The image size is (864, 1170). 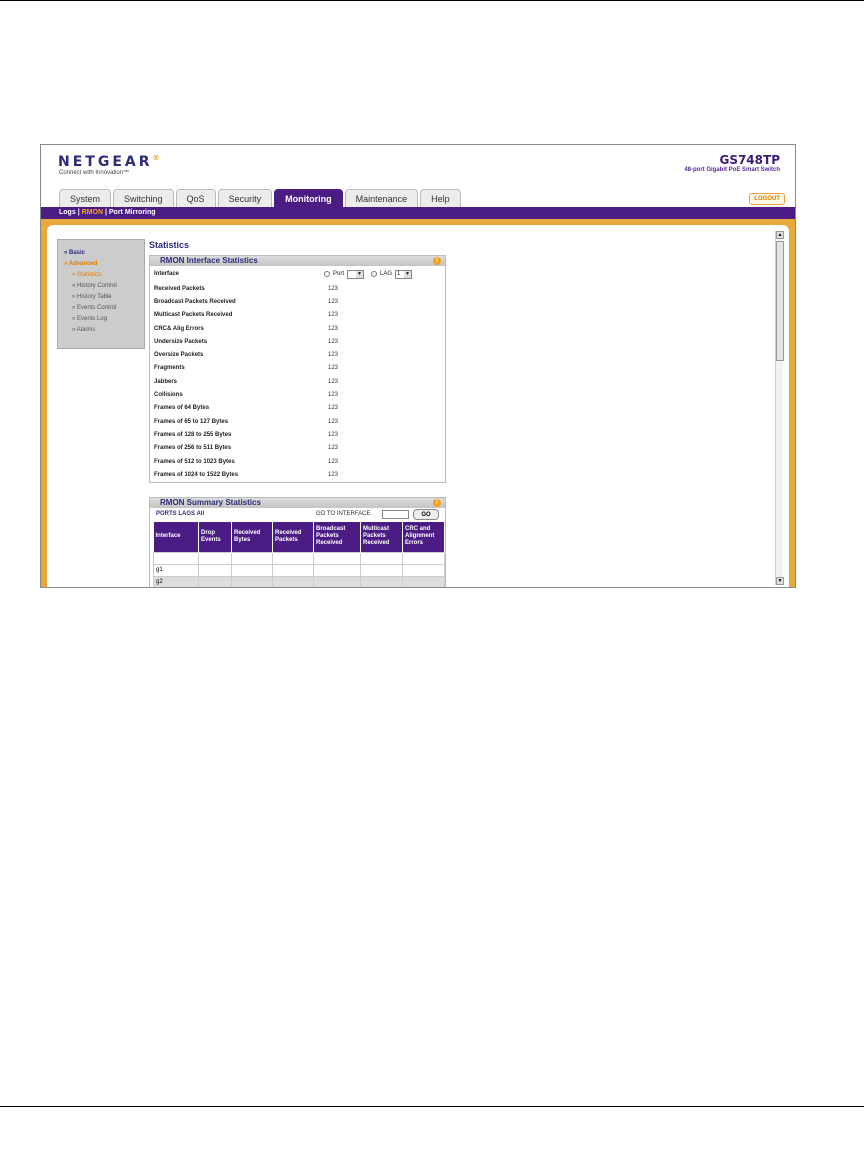 I want to click on model-description: 48-port Gigabit PoE Smart Switch, so click(x=732, y=170).